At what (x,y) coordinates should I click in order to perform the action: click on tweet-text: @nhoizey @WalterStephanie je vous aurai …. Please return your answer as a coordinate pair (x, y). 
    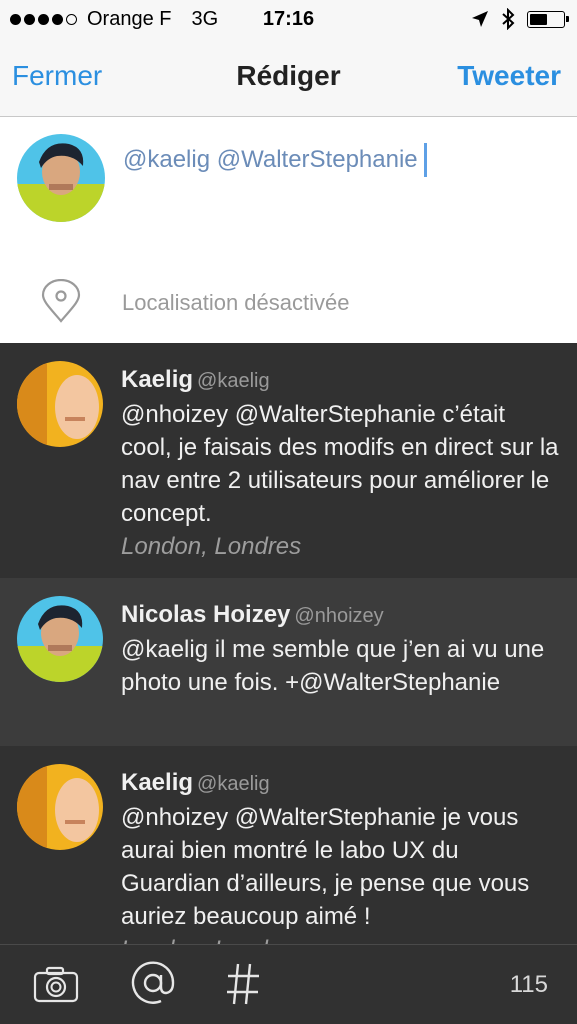
    Looking at the image, I should click on (325, 867).